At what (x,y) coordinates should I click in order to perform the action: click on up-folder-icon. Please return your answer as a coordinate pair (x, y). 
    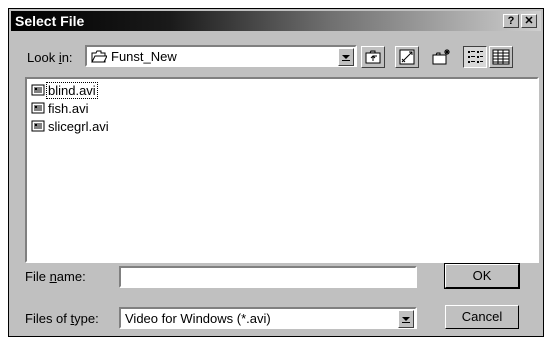
    Looking at the image, I should click on (373, 57).